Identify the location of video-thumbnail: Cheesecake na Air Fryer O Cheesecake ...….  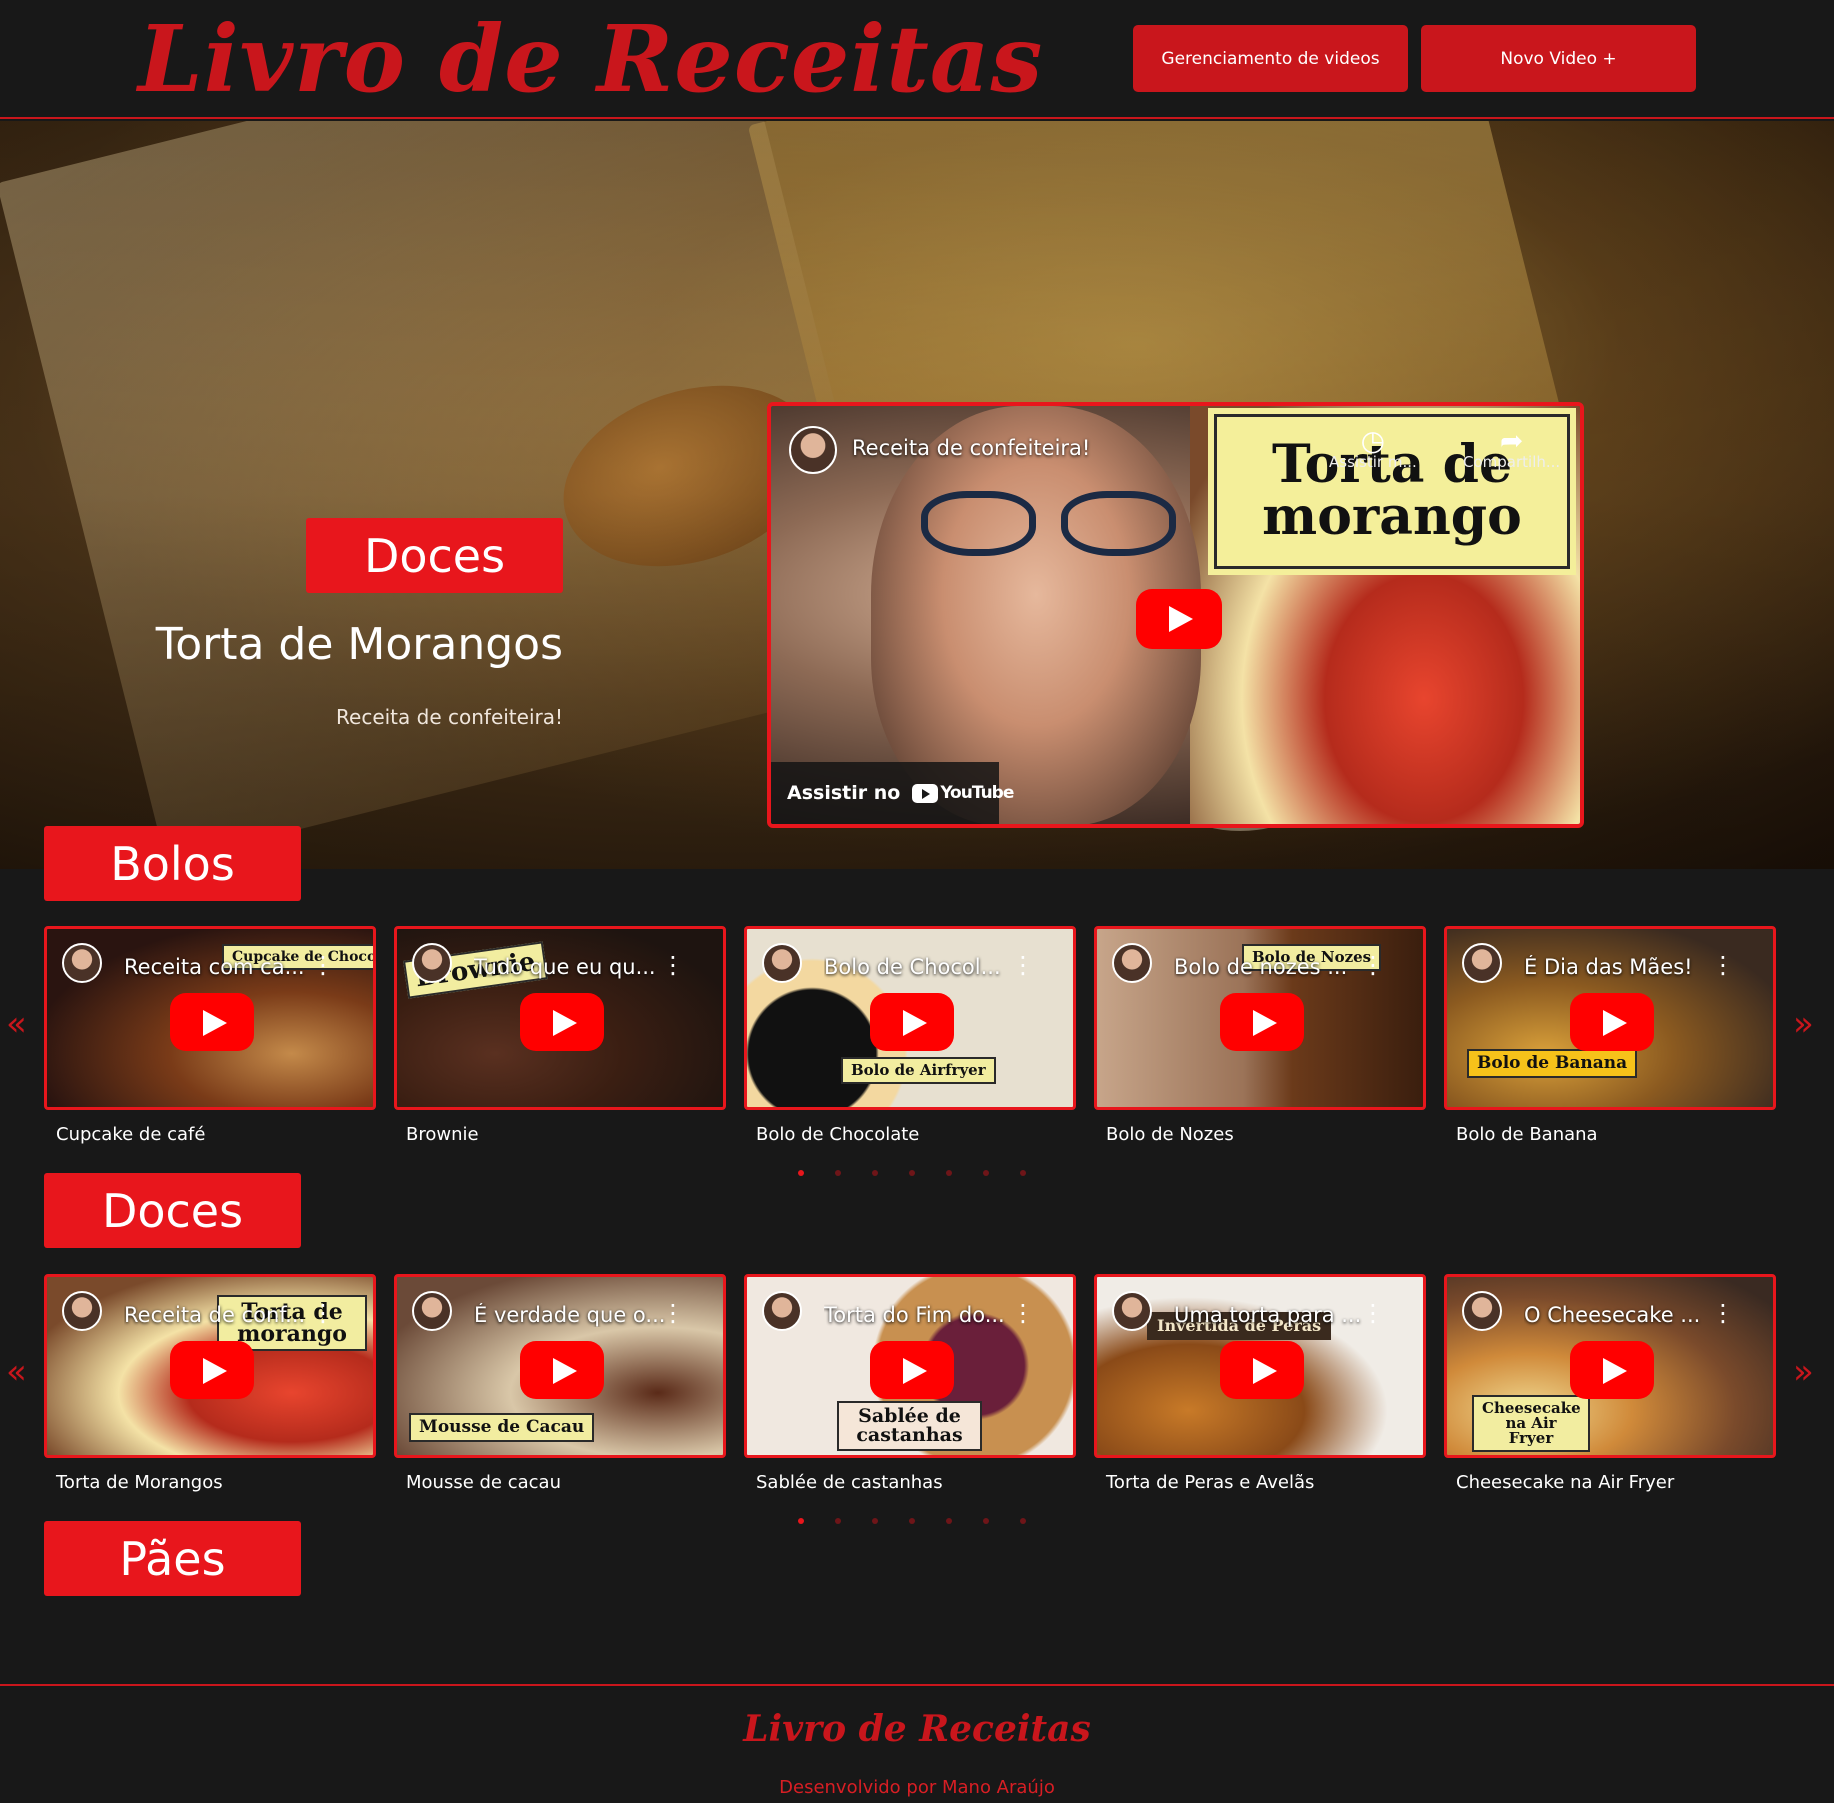
(1610, 1366).